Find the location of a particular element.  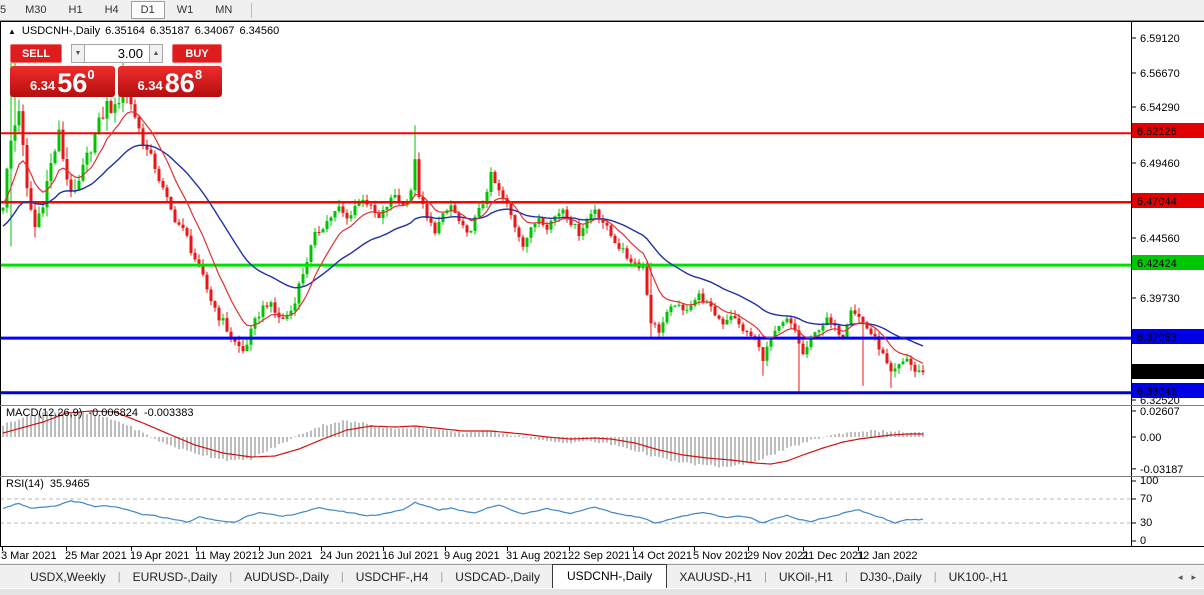

tab-usdcad-daily: USDCAD-,Daily is located at coordinates (497, 578).